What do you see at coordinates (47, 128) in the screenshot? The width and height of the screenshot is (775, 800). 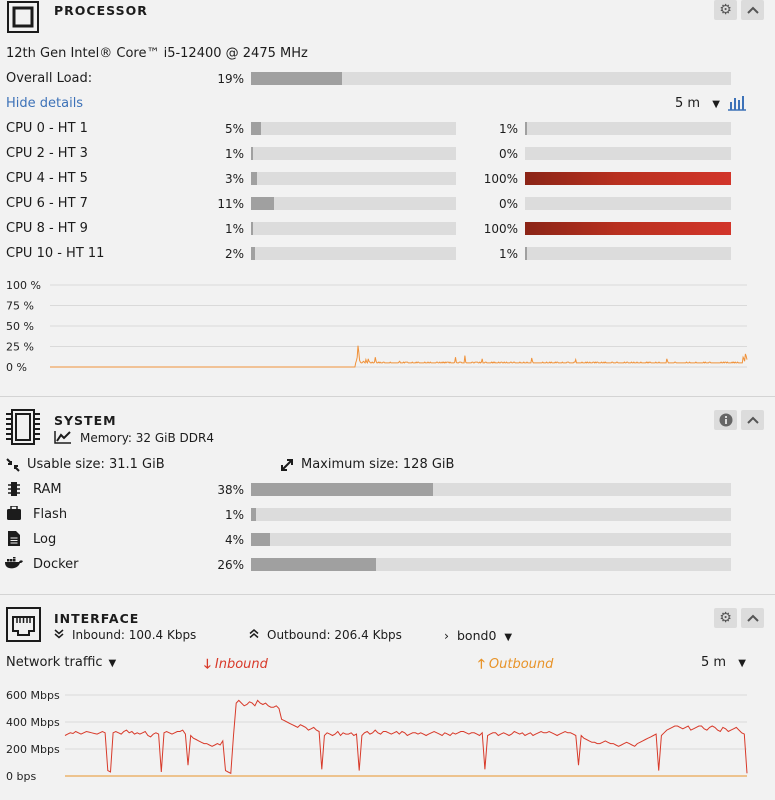 I see `cpu-label: CPU 0 - HT 1` at bounding box center [47, 128].